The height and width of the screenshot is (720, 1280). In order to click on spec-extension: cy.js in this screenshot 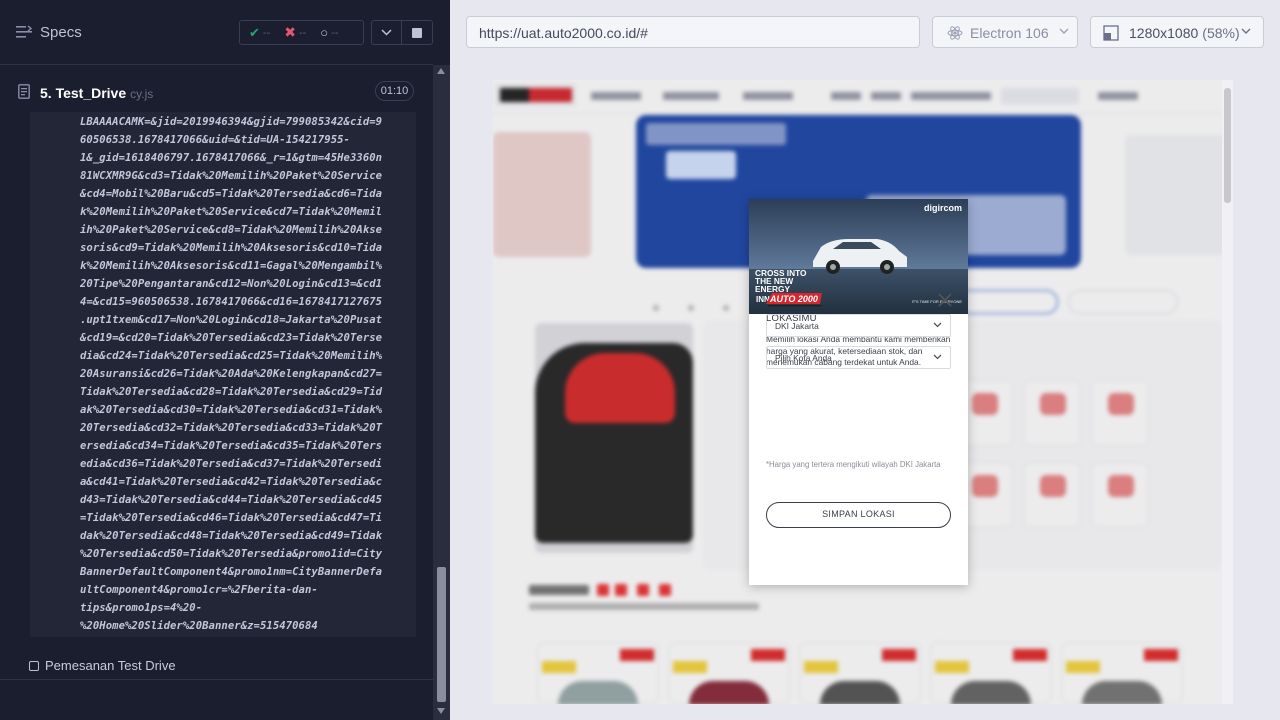, I will do `click(142, 94)`.